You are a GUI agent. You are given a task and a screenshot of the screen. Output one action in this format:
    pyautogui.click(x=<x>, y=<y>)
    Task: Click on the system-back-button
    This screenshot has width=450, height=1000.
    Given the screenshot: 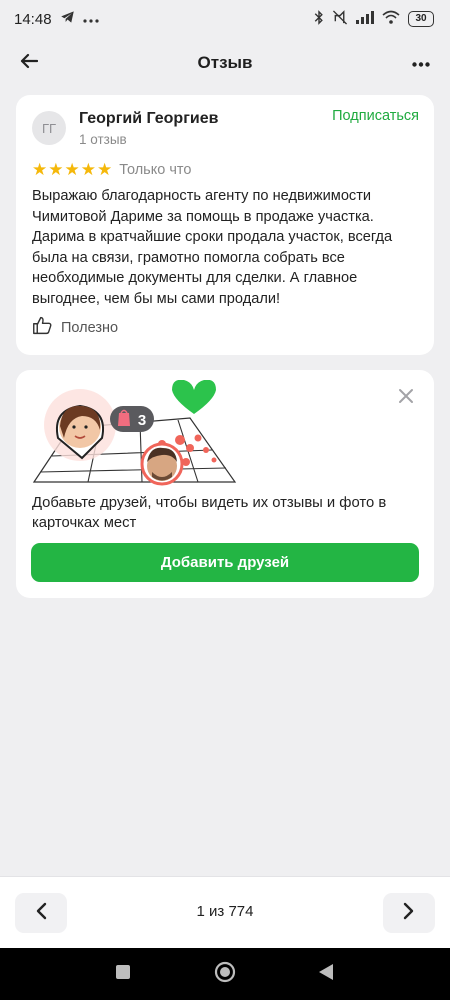 What is the action you would take?
    pyautogui.click(x=326, y=974)
    